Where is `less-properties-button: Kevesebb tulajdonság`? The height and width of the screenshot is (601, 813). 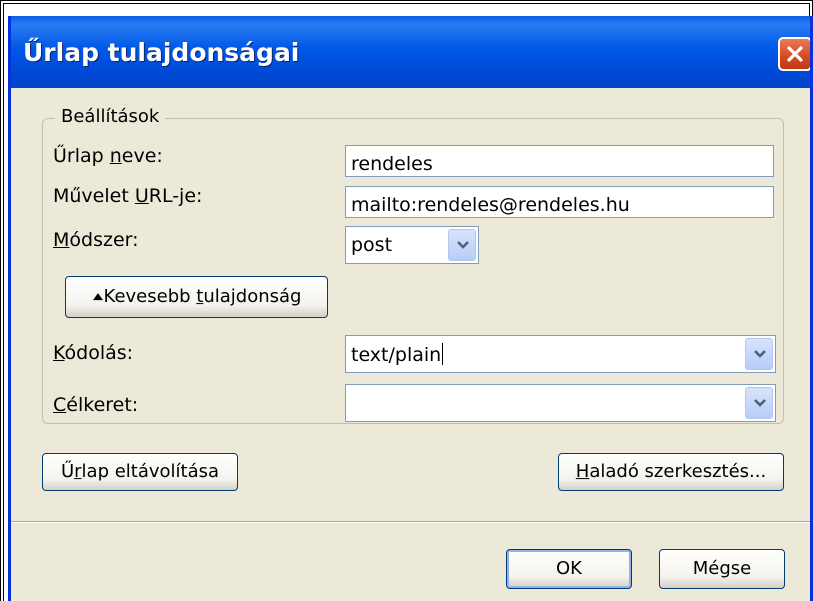 less-properties-button: Kevesebb tulajdonság is located at coordinates (196, 297).